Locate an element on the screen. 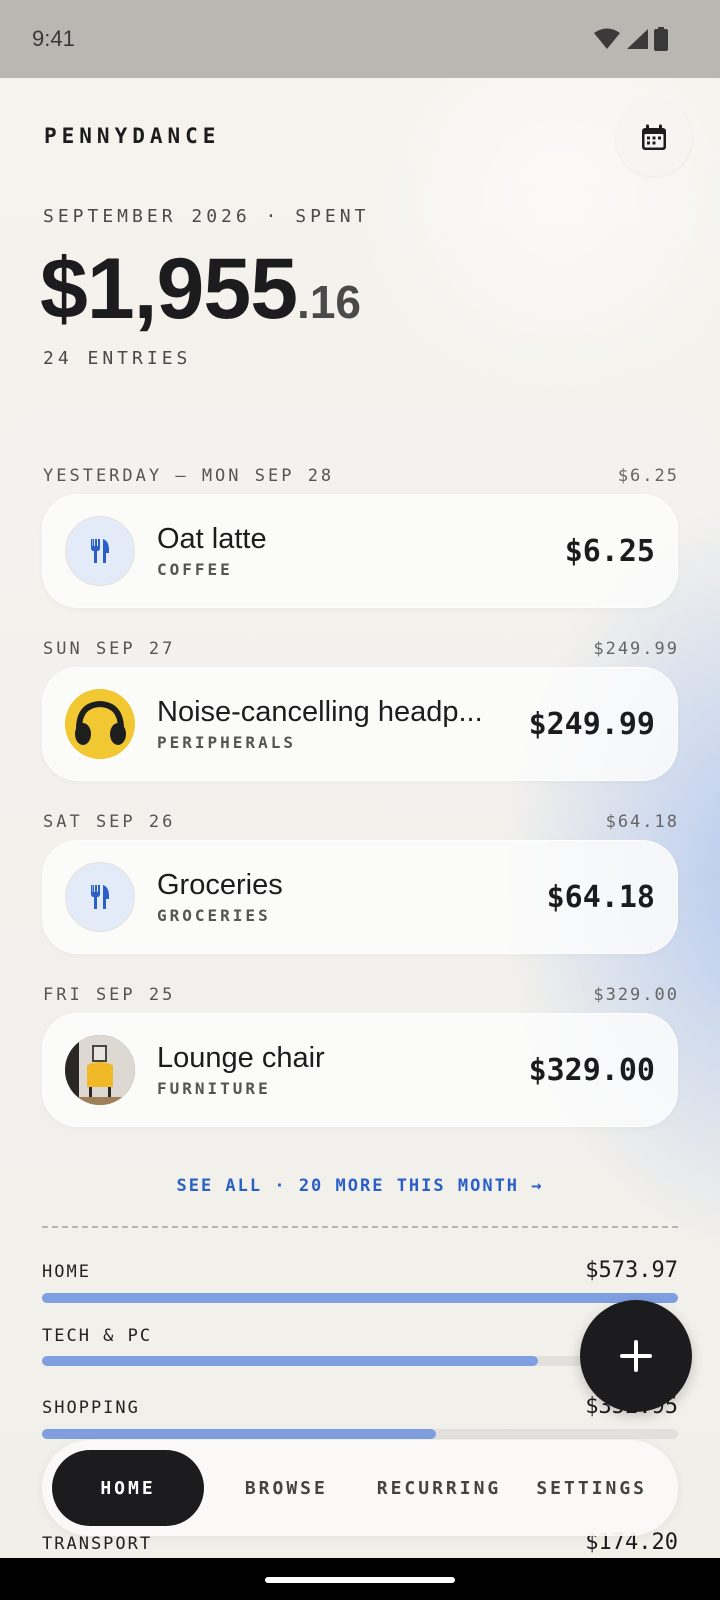  headphones-image is located at coordinates (100, 724).